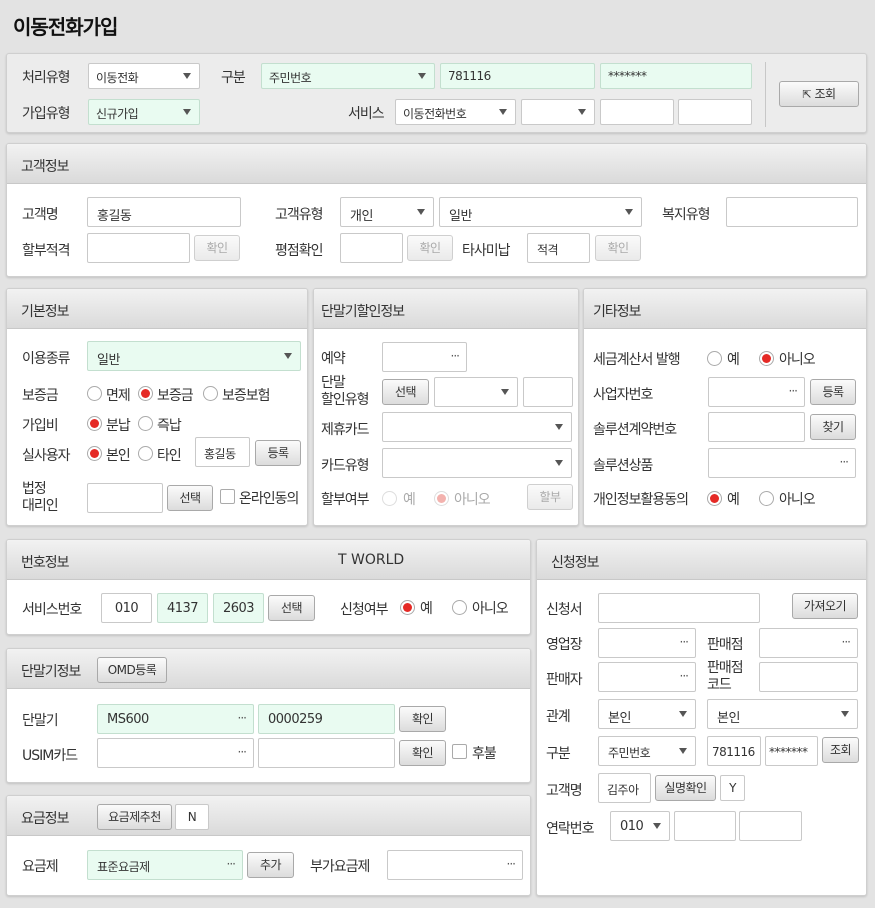 The image size is (875, 908). What do you see at coordinates (550, 497) in the screenshot?
I see `installment-button: 할부` at bounding box center [550, 497].